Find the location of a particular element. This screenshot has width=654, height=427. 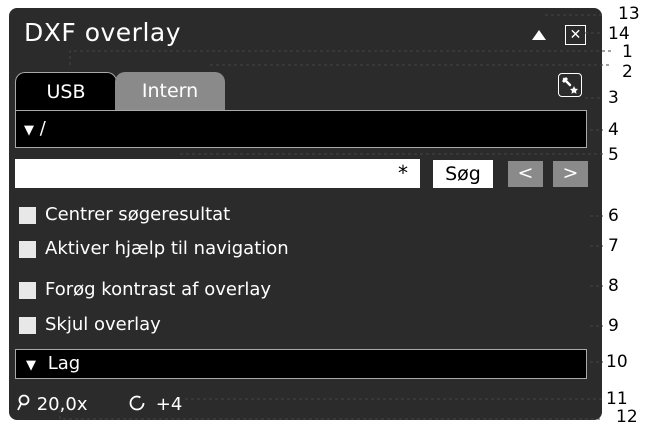

callout-11: 11 is located at coordinates (617, 399).